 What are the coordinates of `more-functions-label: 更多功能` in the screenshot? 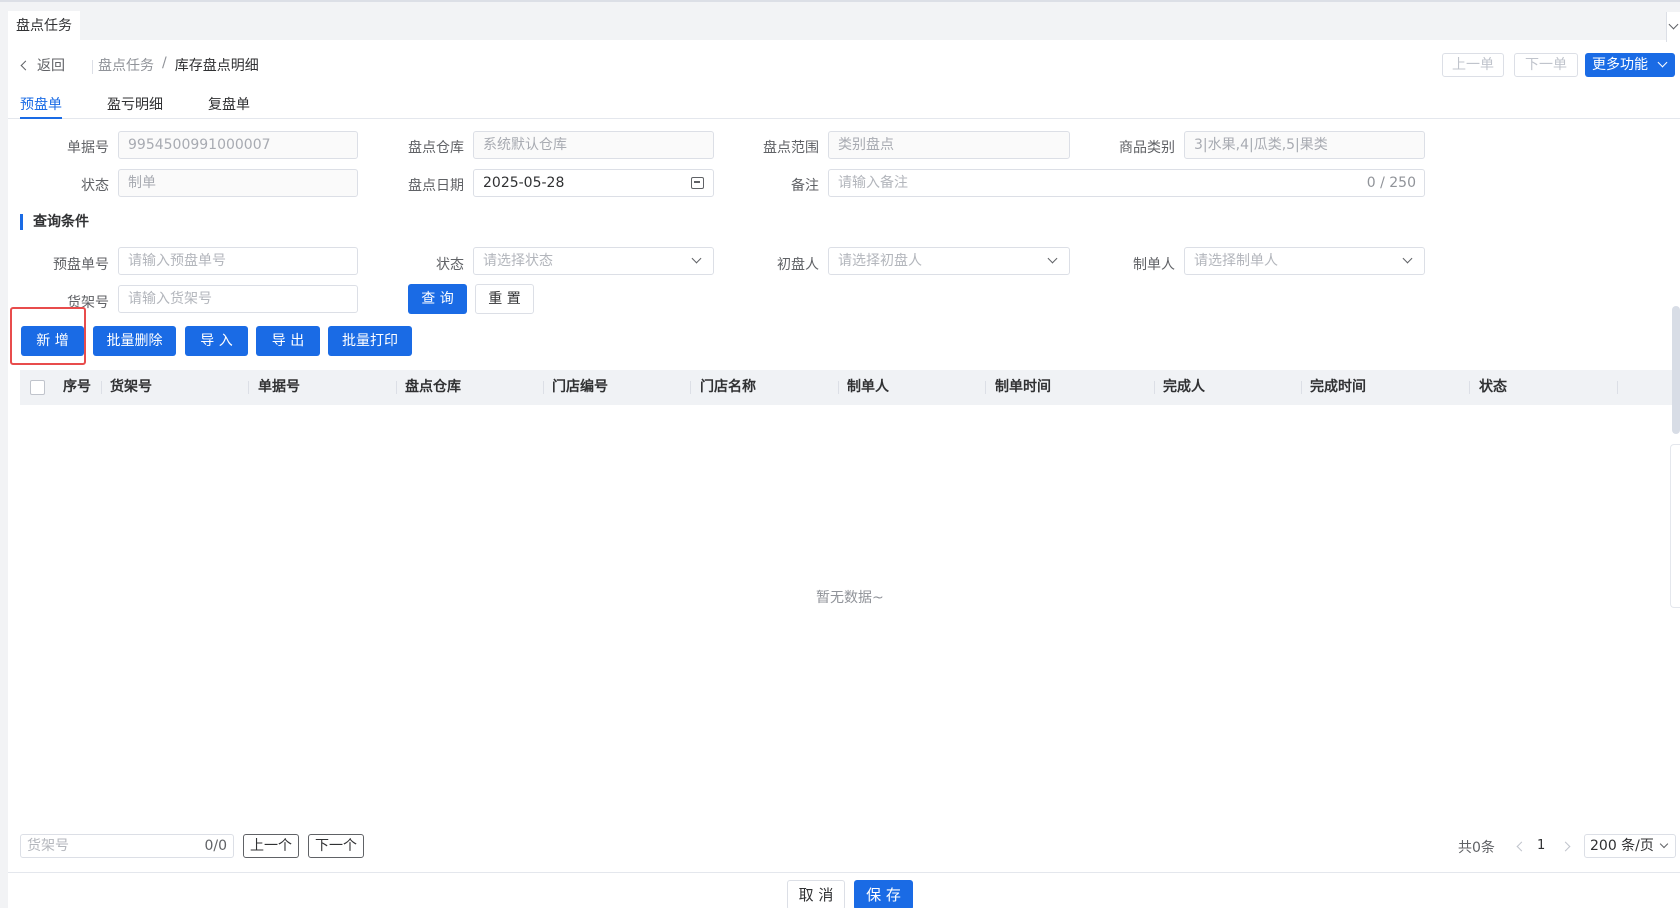 It's located at (1620, 65).